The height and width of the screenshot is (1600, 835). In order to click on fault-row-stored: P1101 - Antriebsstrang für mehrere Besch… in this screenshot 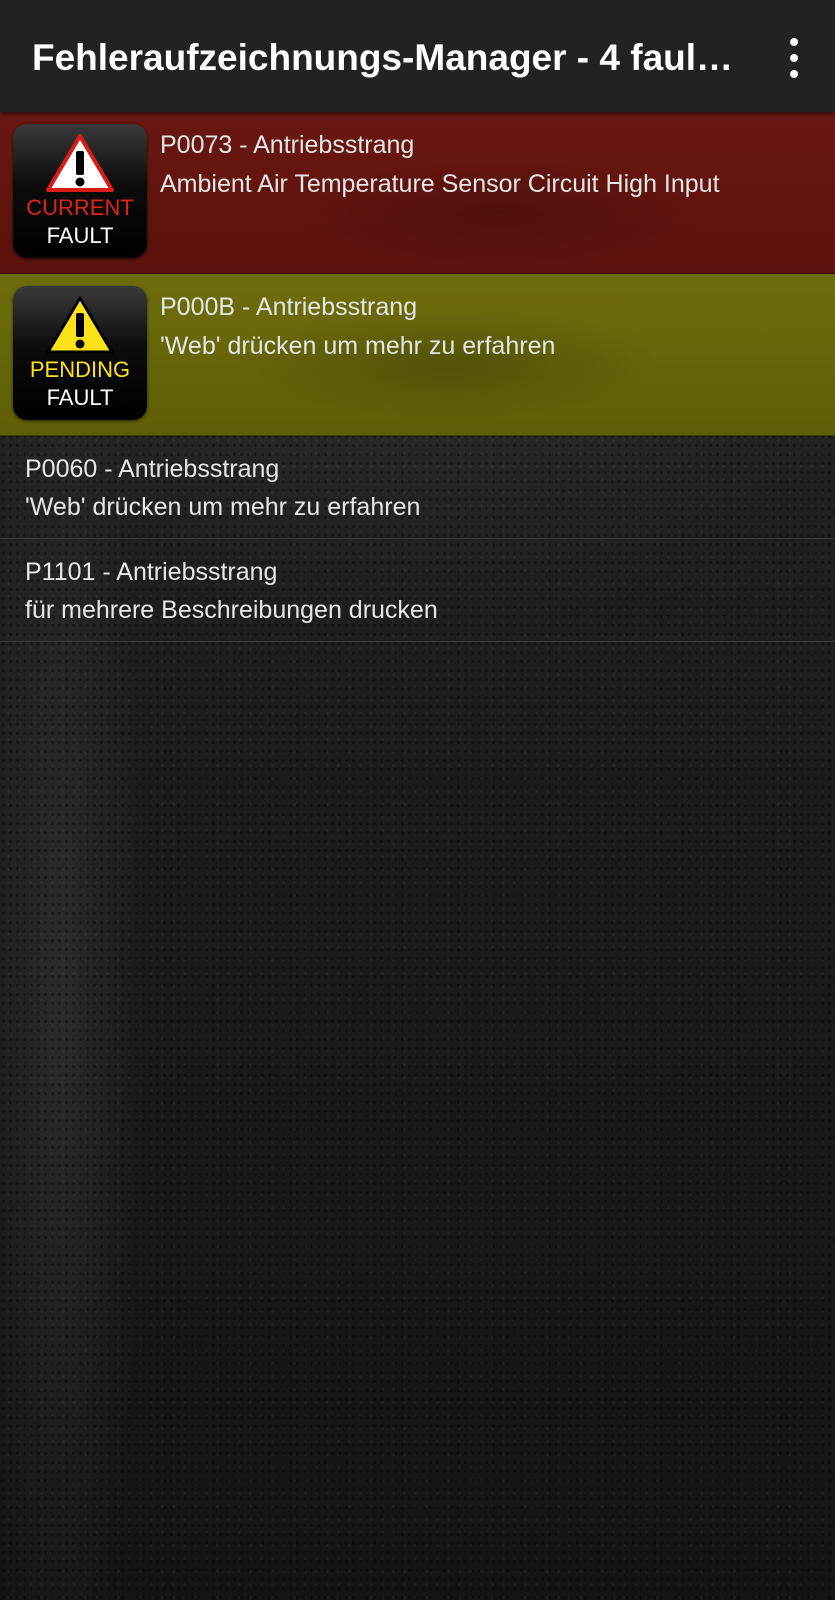, I will do `click(417, 590)`.